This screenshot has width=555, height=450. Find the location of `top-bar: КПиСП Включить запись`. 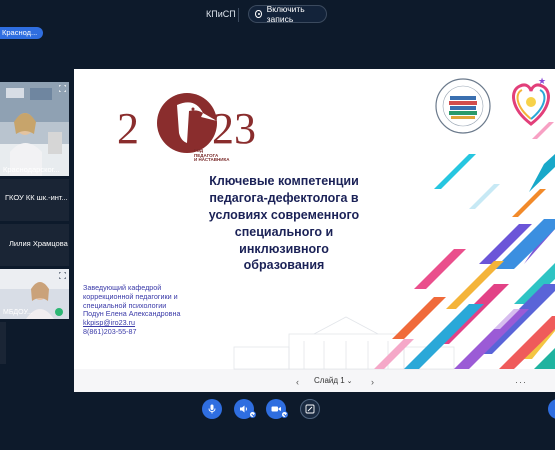

top-bar: КПиСП Включить запись is located at coordinates (277, 15).